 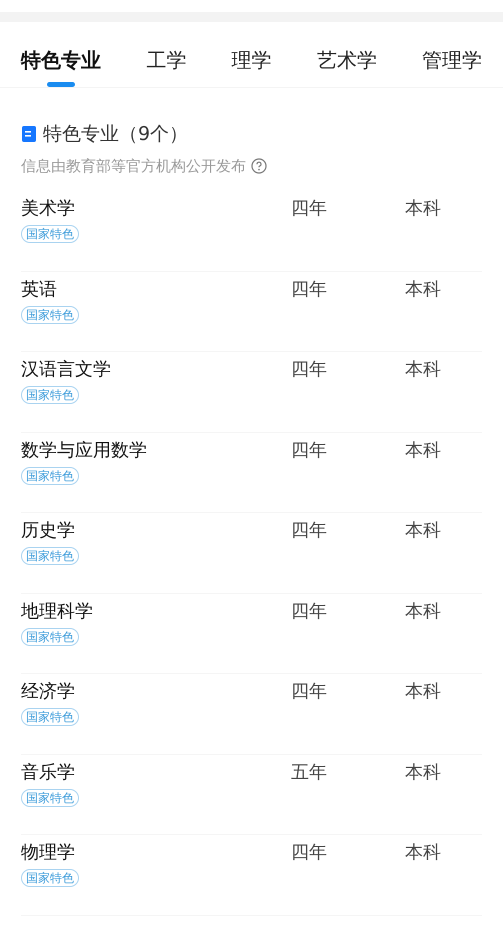 What do you see at coordinates (346, 60) in the screenshot?
I see `category-tab: 艺术学` at bounding box center [346, 60].